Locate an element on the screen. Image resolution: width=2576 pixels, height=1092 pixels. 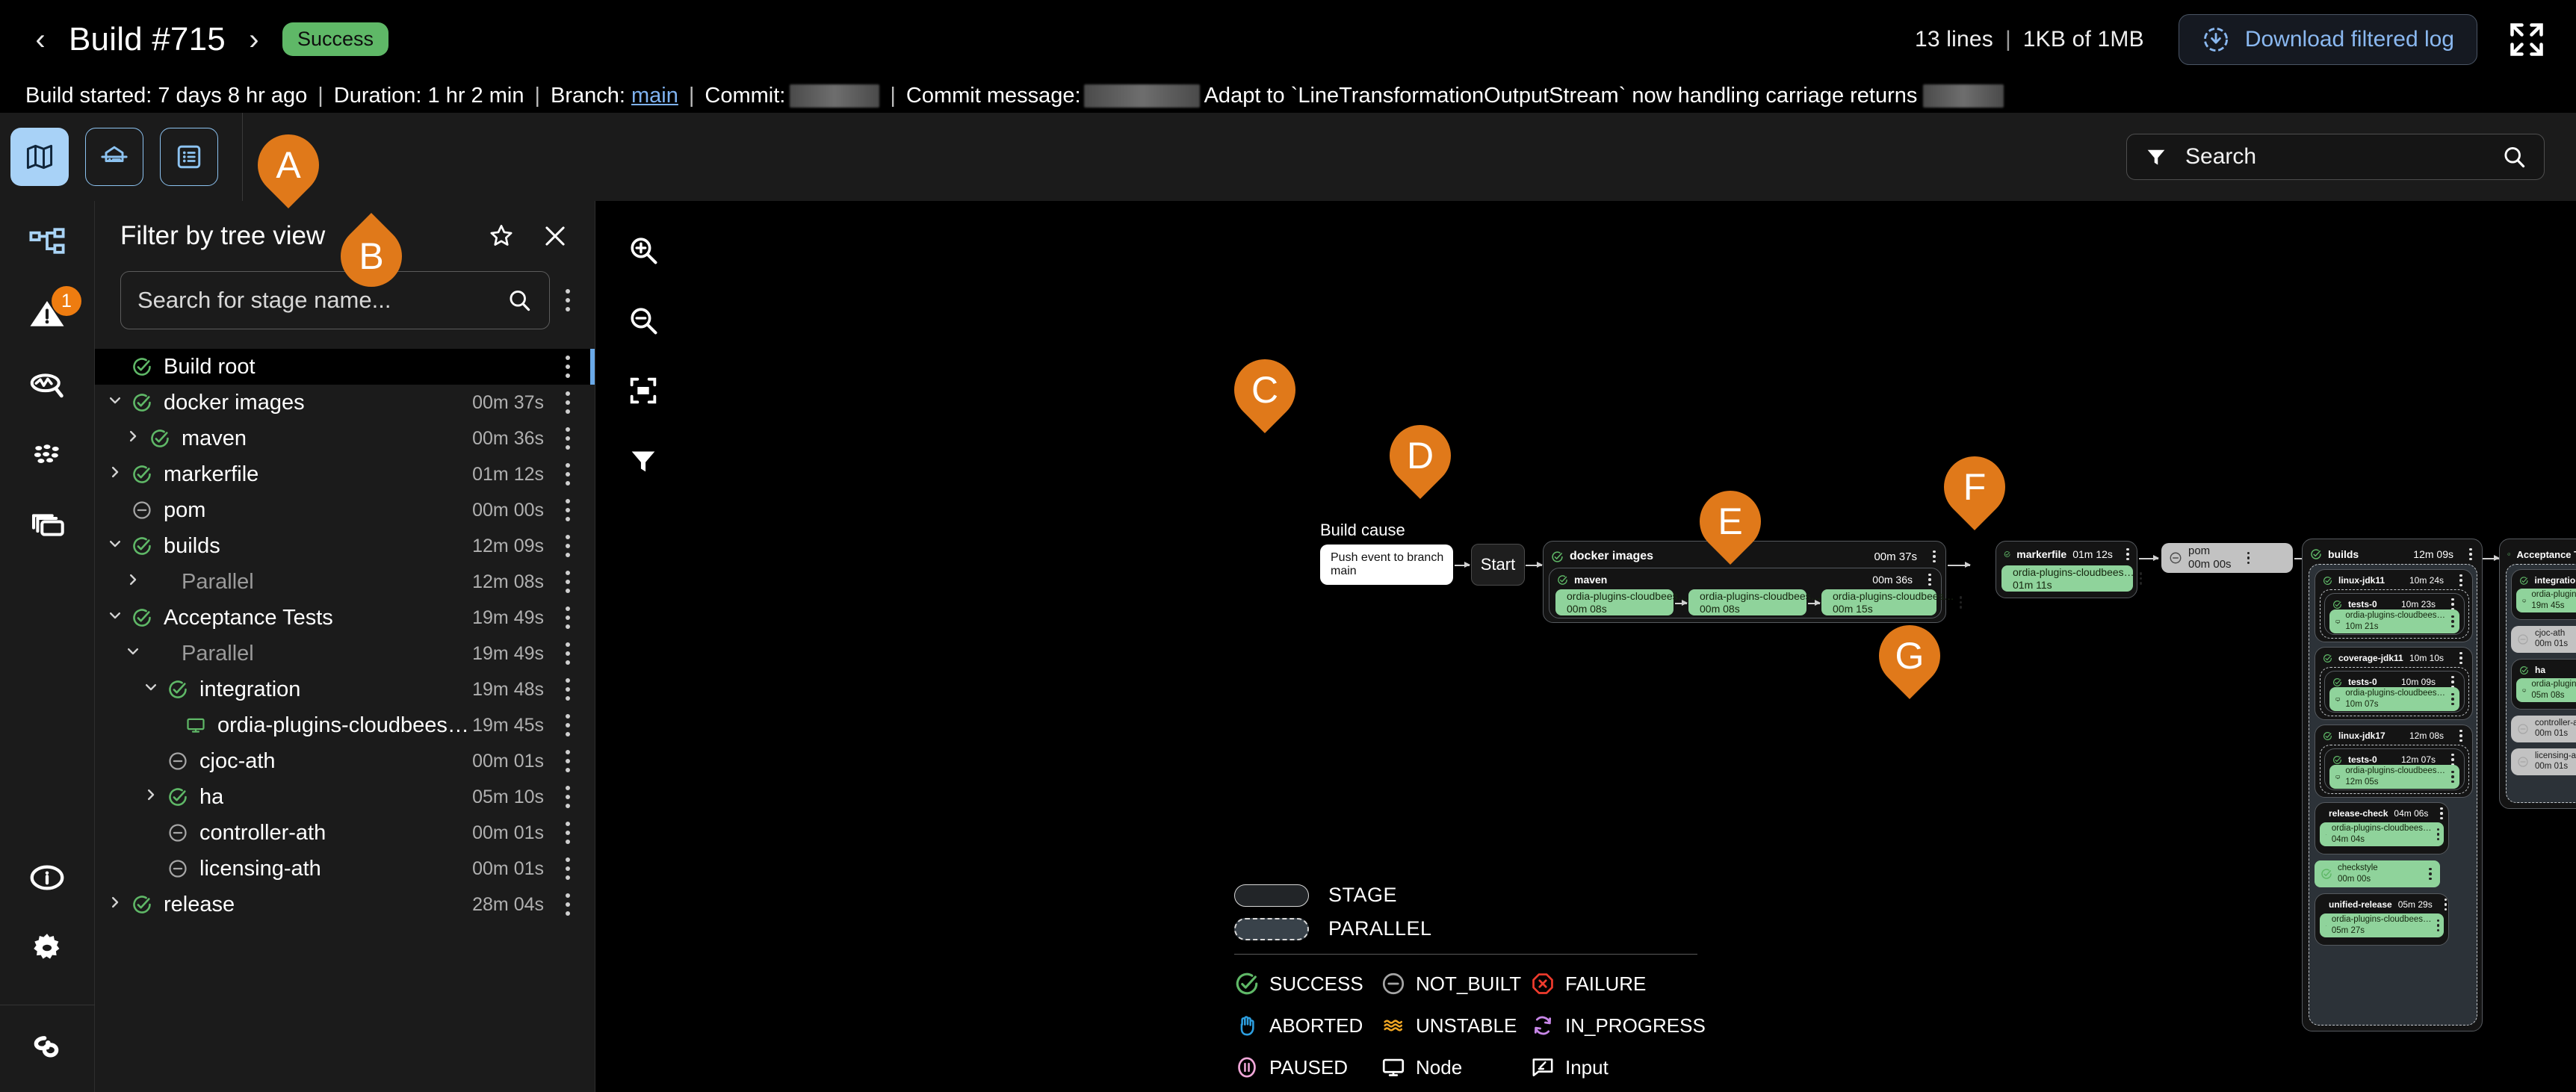
tree-row-pom: pom 00m 00s is located at coordinates (345, 510).